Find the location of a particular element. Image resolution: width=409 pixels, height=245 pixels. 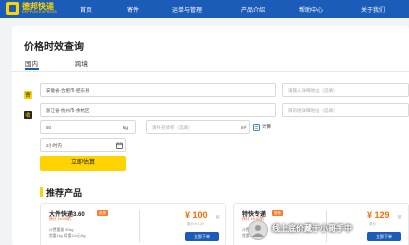

calendar-icon is located at coordinates (119, 145).